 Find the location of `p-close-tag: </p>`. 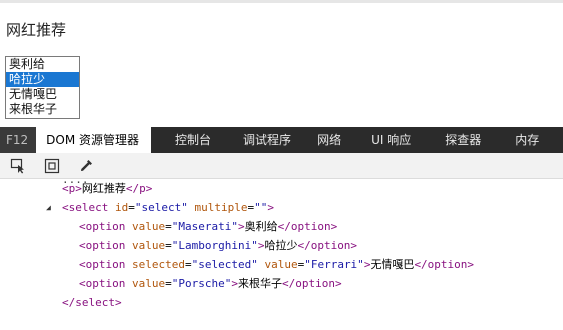

p-close-tag: </p> is located at coordinates (139, 188).